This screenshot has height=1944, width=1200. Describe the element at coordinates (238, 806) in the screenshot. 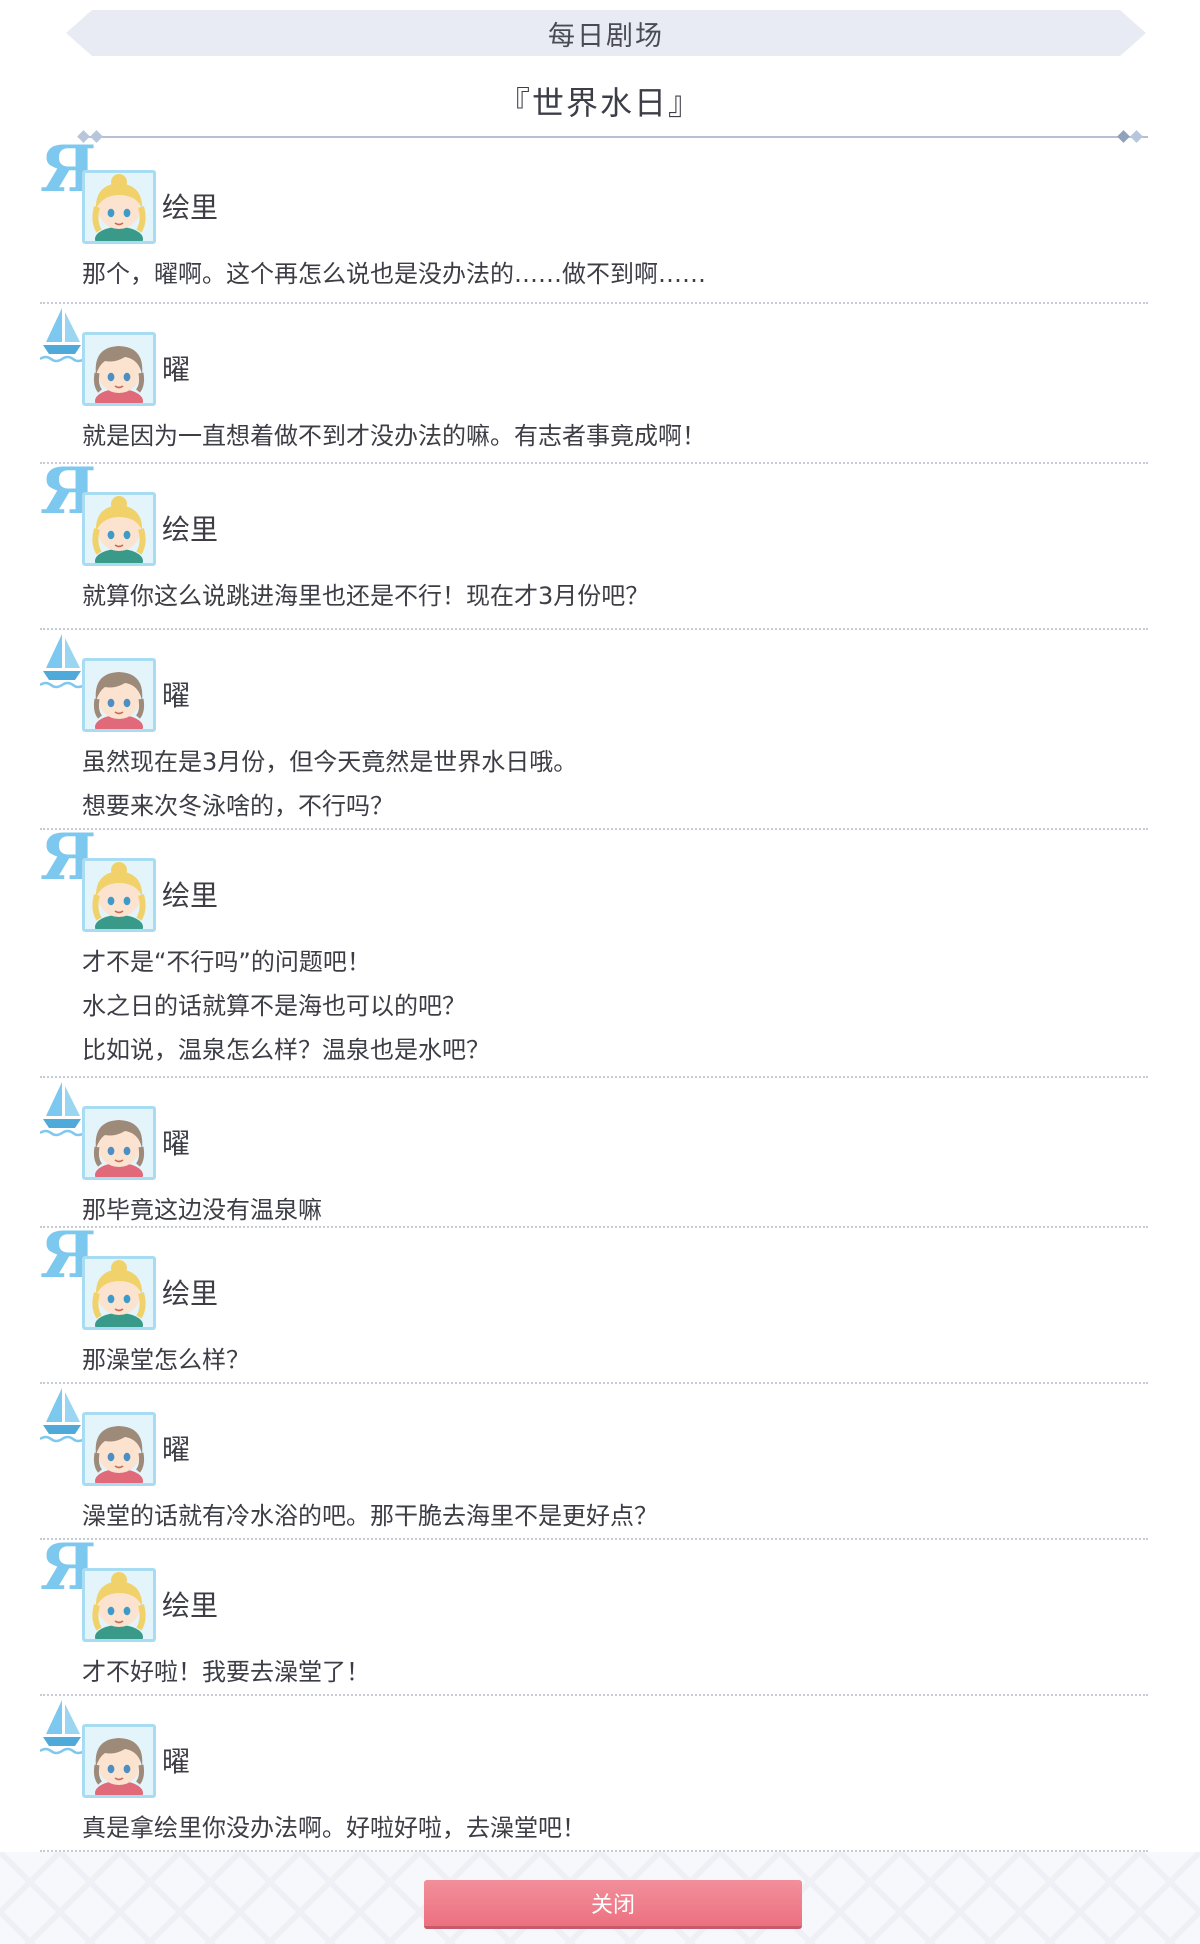

I see `dialogue-line: 想要来次冬泳啥的，不行吗？` at that location.